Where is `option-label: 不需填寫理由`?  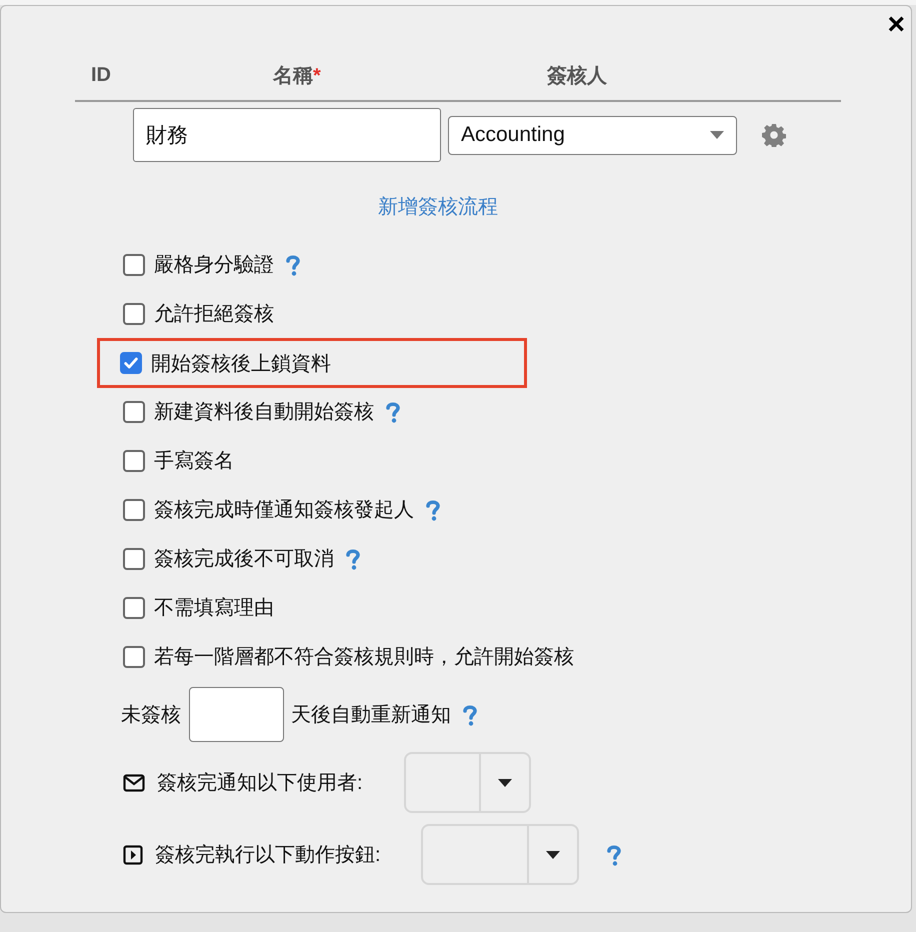 option-label: 不需填寫理由 is located at coordinates (214, 608).